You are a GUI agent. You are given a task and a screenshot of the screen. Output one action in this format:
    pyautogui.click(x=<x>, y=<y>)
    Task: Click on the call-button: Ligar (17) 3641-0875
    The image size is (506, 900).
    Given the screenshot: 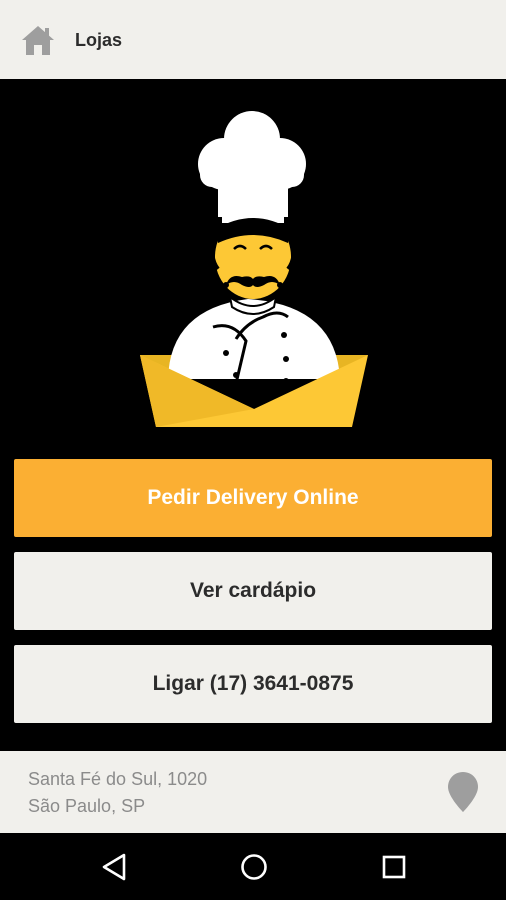 What is the action you would take?
    pyautogui.click(x=253, y=684)
    